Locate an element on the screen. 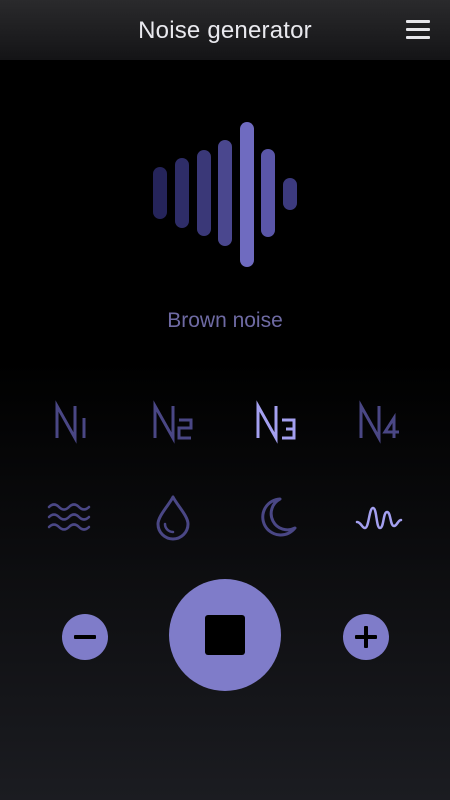  menu-button is located at coordinates (419, 30).